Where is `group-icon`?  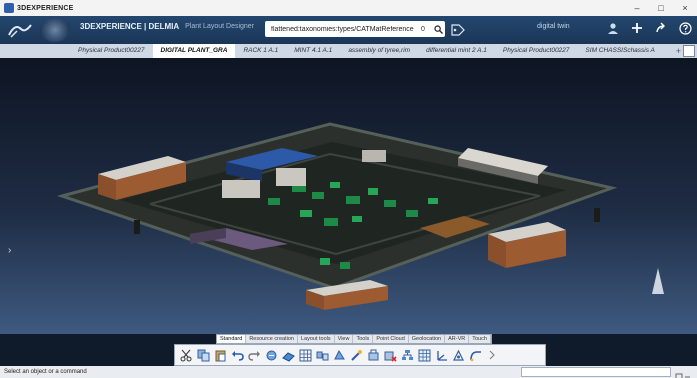
group-icon is located at coordinates (339, 355).